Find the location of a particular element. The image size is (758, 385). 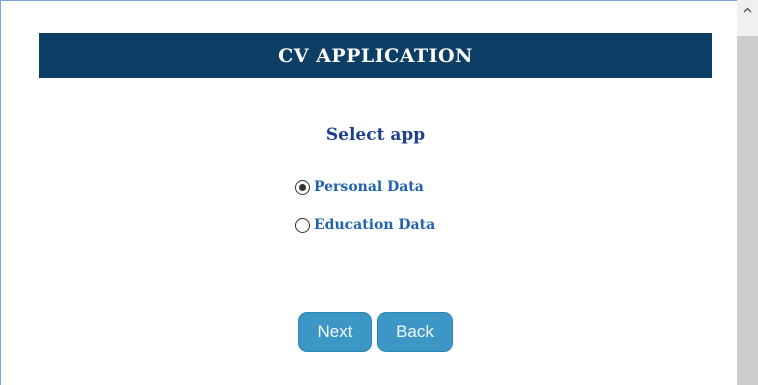

vertical-scrollbar is located at coordinates (747, 192).